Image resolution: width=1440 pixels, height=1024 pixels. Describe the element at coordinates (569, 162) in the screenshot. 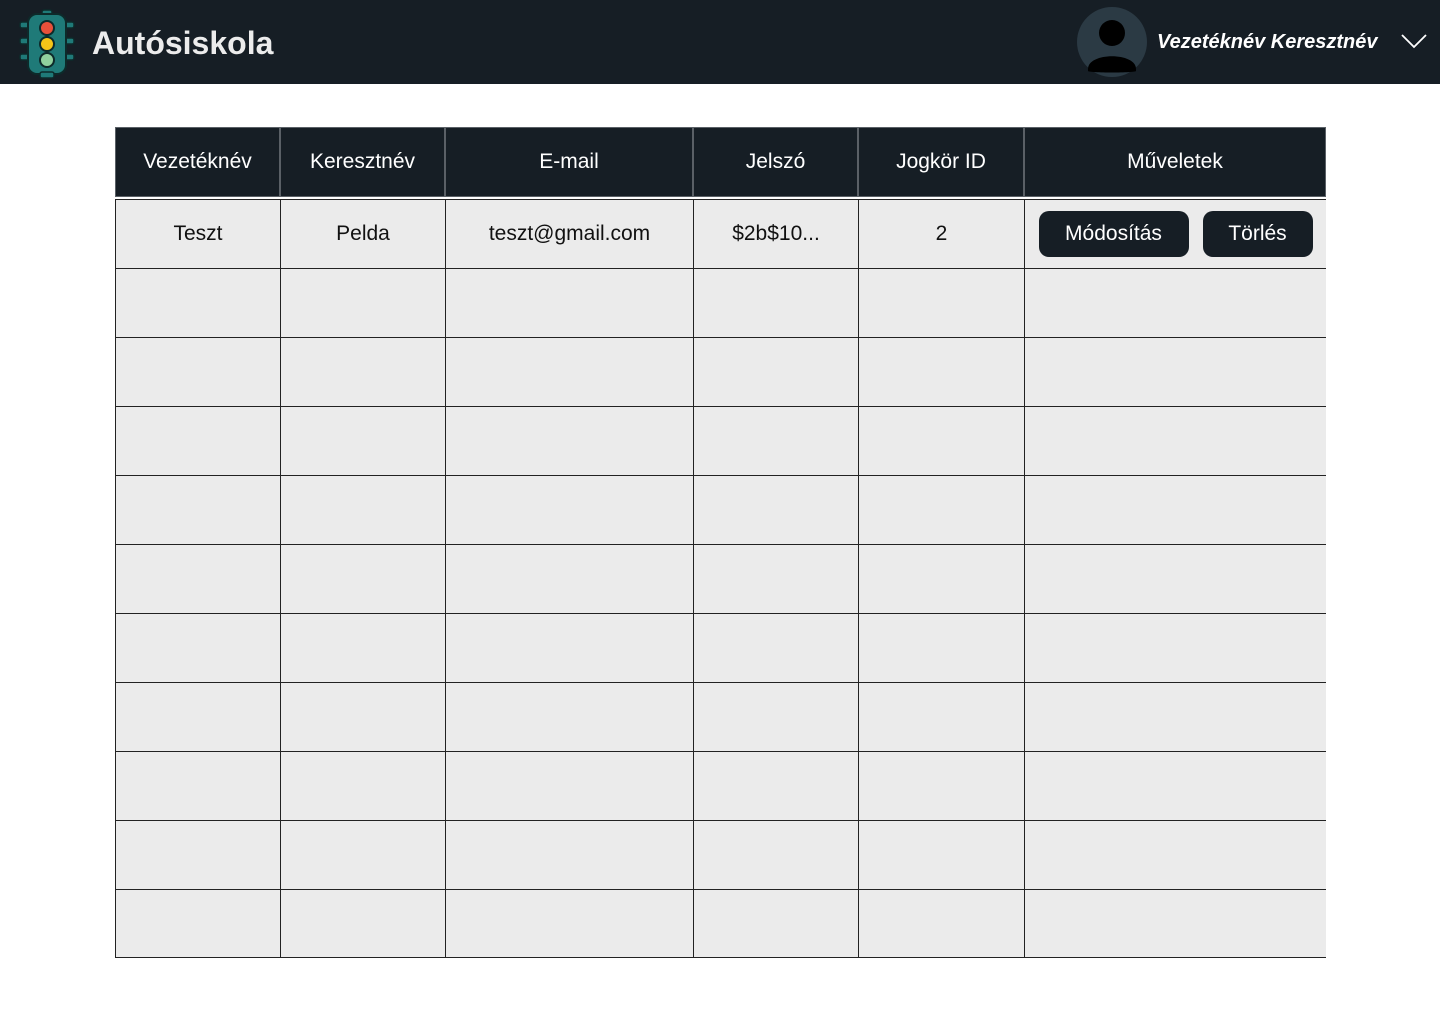

I see `column-header-email: E-mail` at that location.